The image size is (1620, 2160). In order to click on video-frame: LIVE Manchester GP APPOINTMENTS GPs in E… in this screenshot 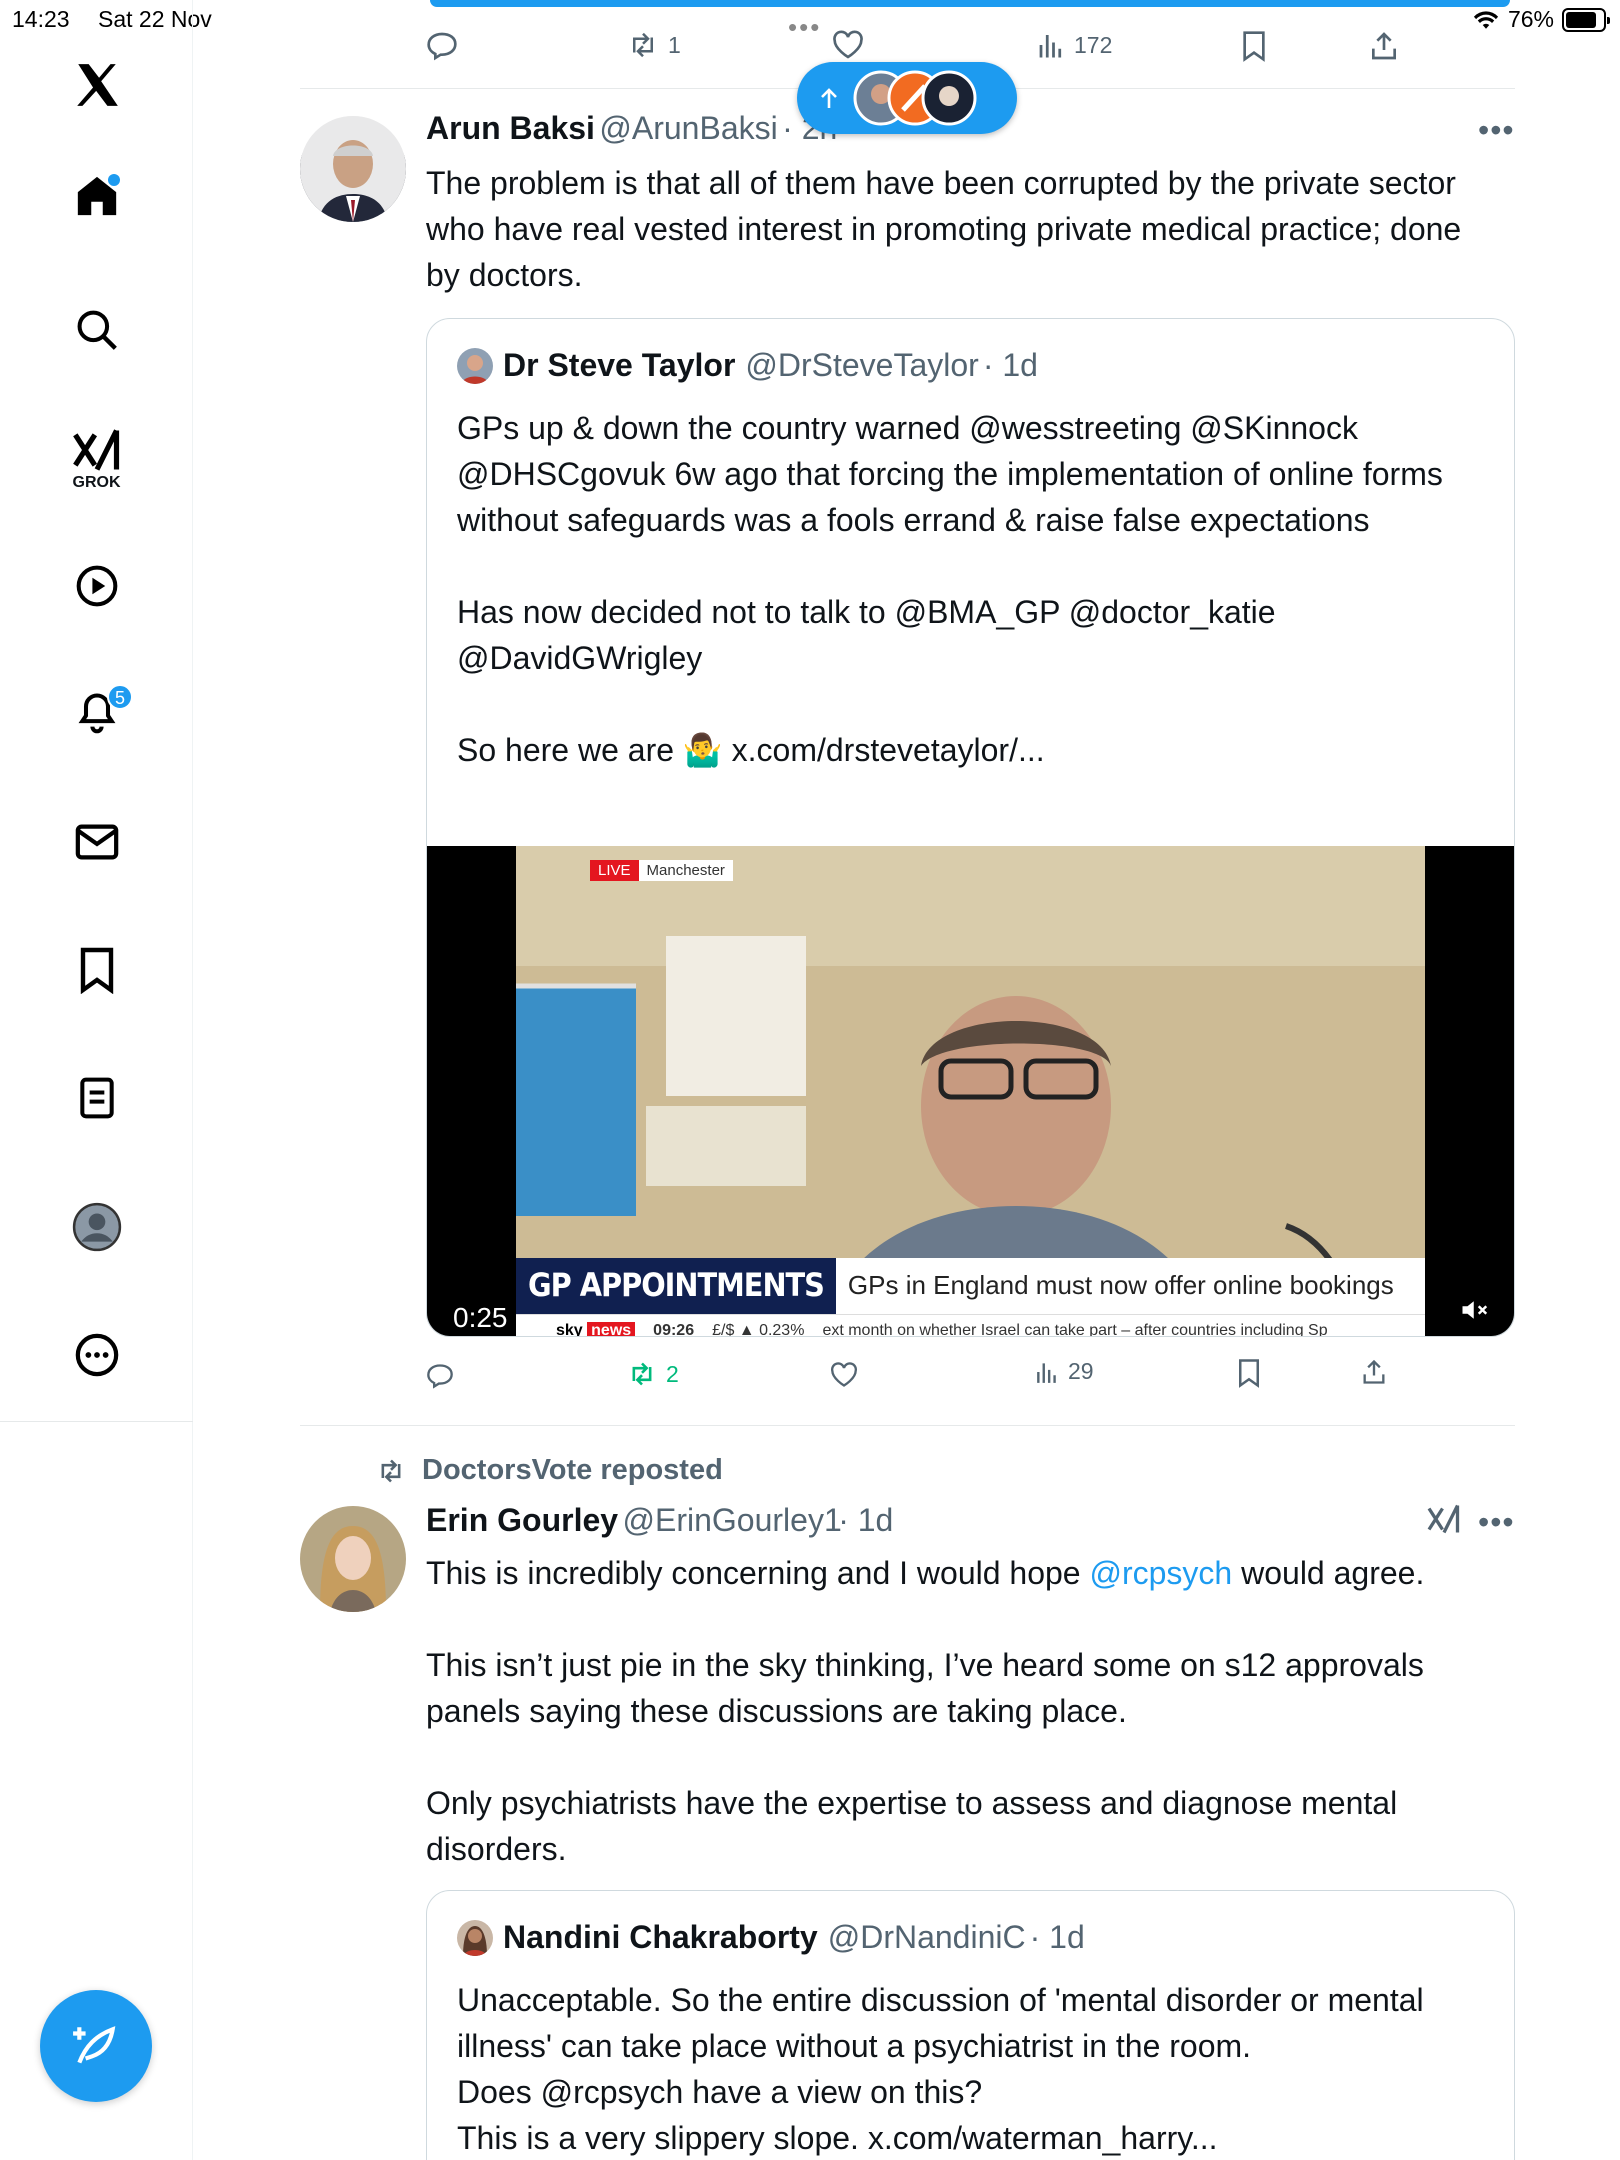, I will do `click(970, 1091)`.